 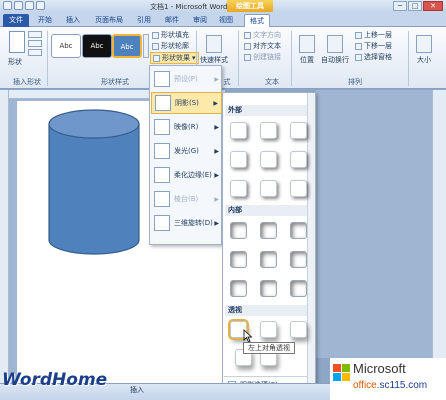 I want to click on site-suffix: .sc115.com, so click(x=402, y=385).